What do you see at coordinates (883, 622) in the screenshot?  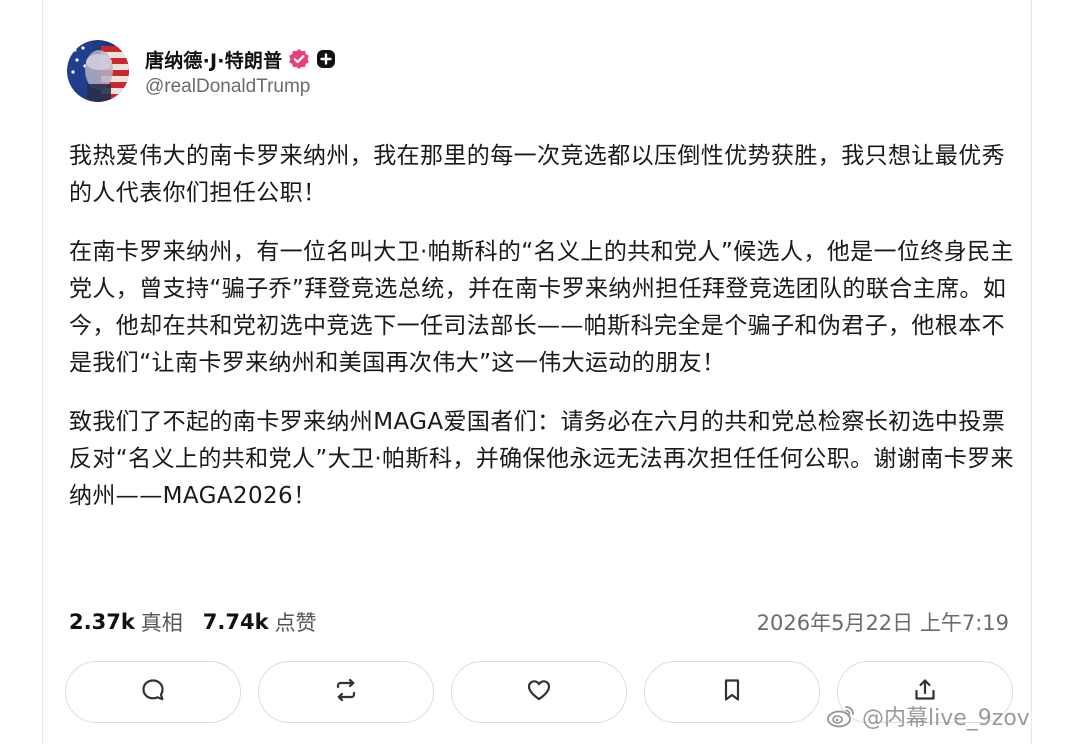 I see `post-timestamp: 2026年5月22日 上午7:19` at bounding box center [883, 622].